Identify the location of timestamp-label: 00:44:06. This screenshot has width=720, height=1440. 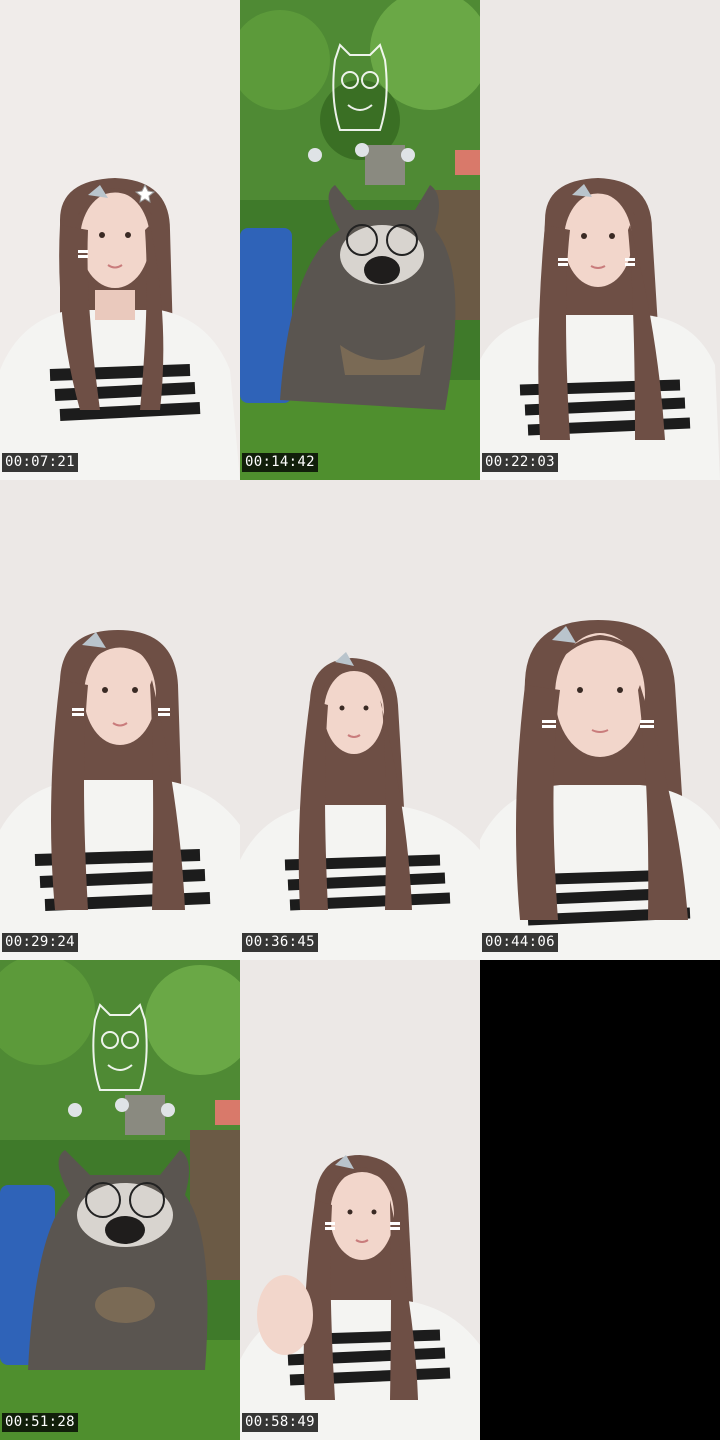
(520, 942).